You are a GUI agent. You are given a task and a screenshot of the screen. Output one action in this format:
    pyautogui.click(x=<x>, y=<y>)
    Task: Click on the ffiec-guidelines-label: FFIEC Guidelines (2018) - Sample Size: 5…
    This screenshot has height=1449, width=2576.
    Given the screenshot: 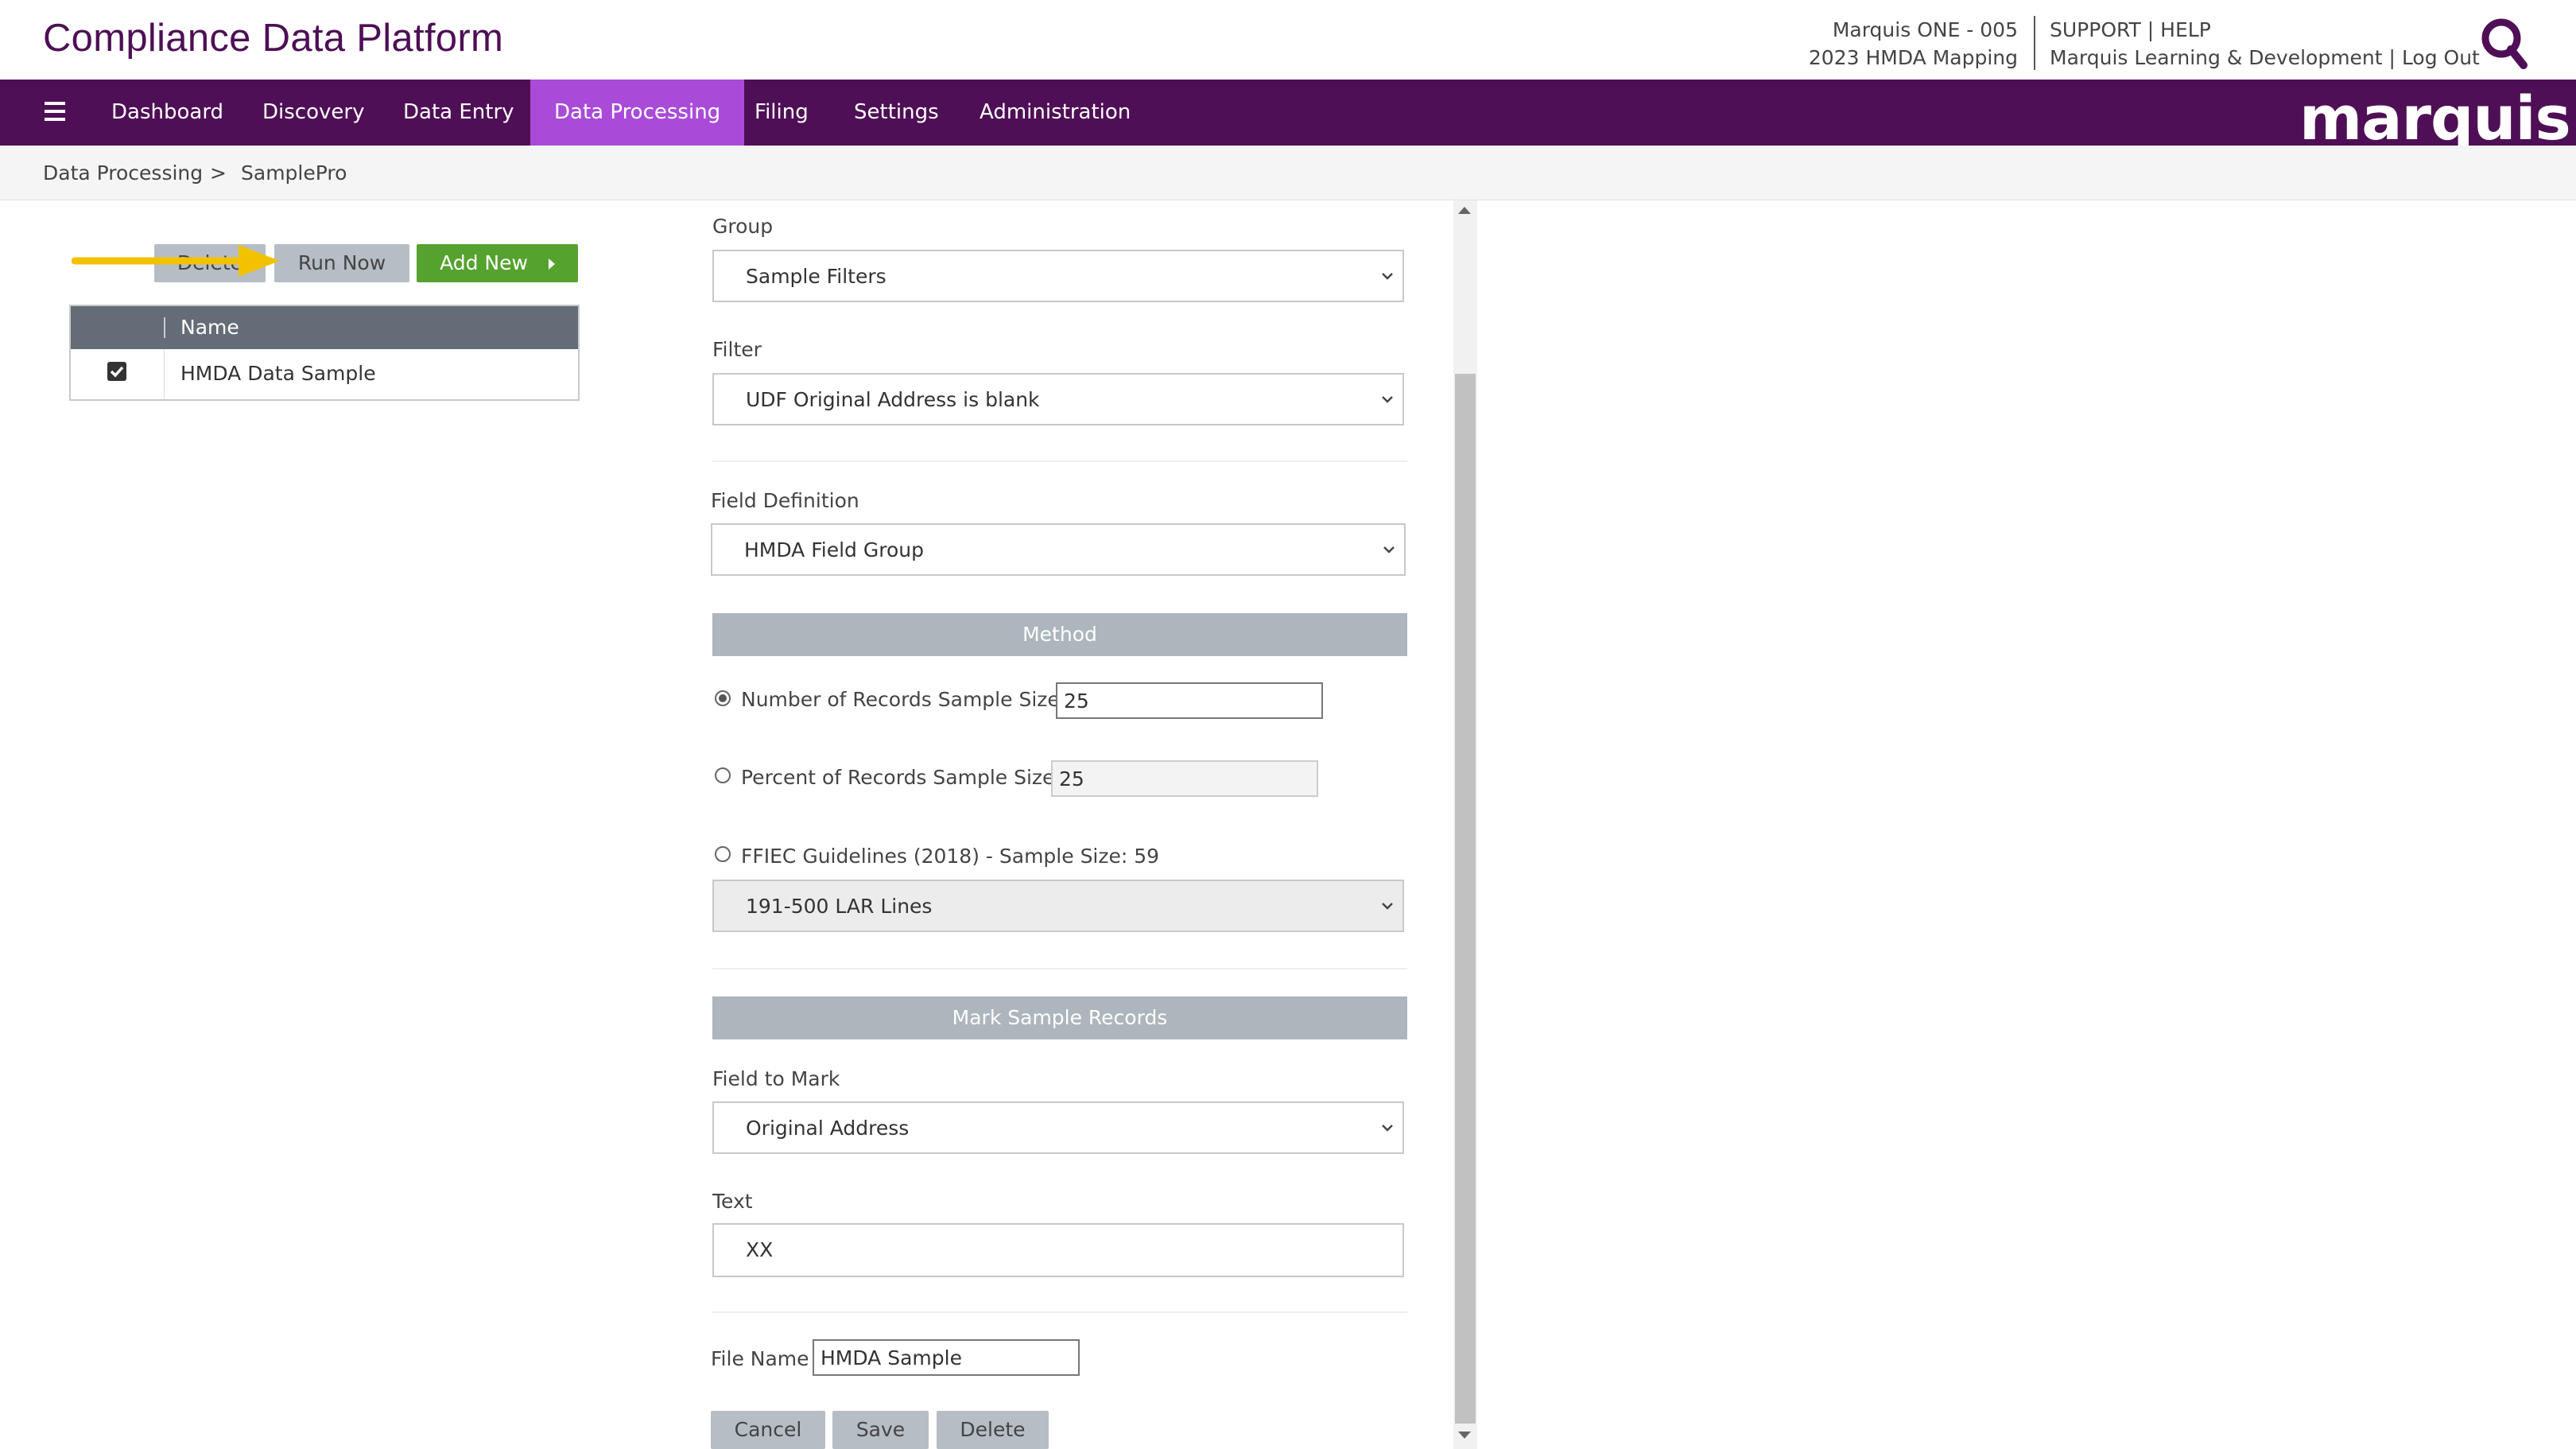 What is the action you would take?
    pyautogui.click(x=950, y=856)
    